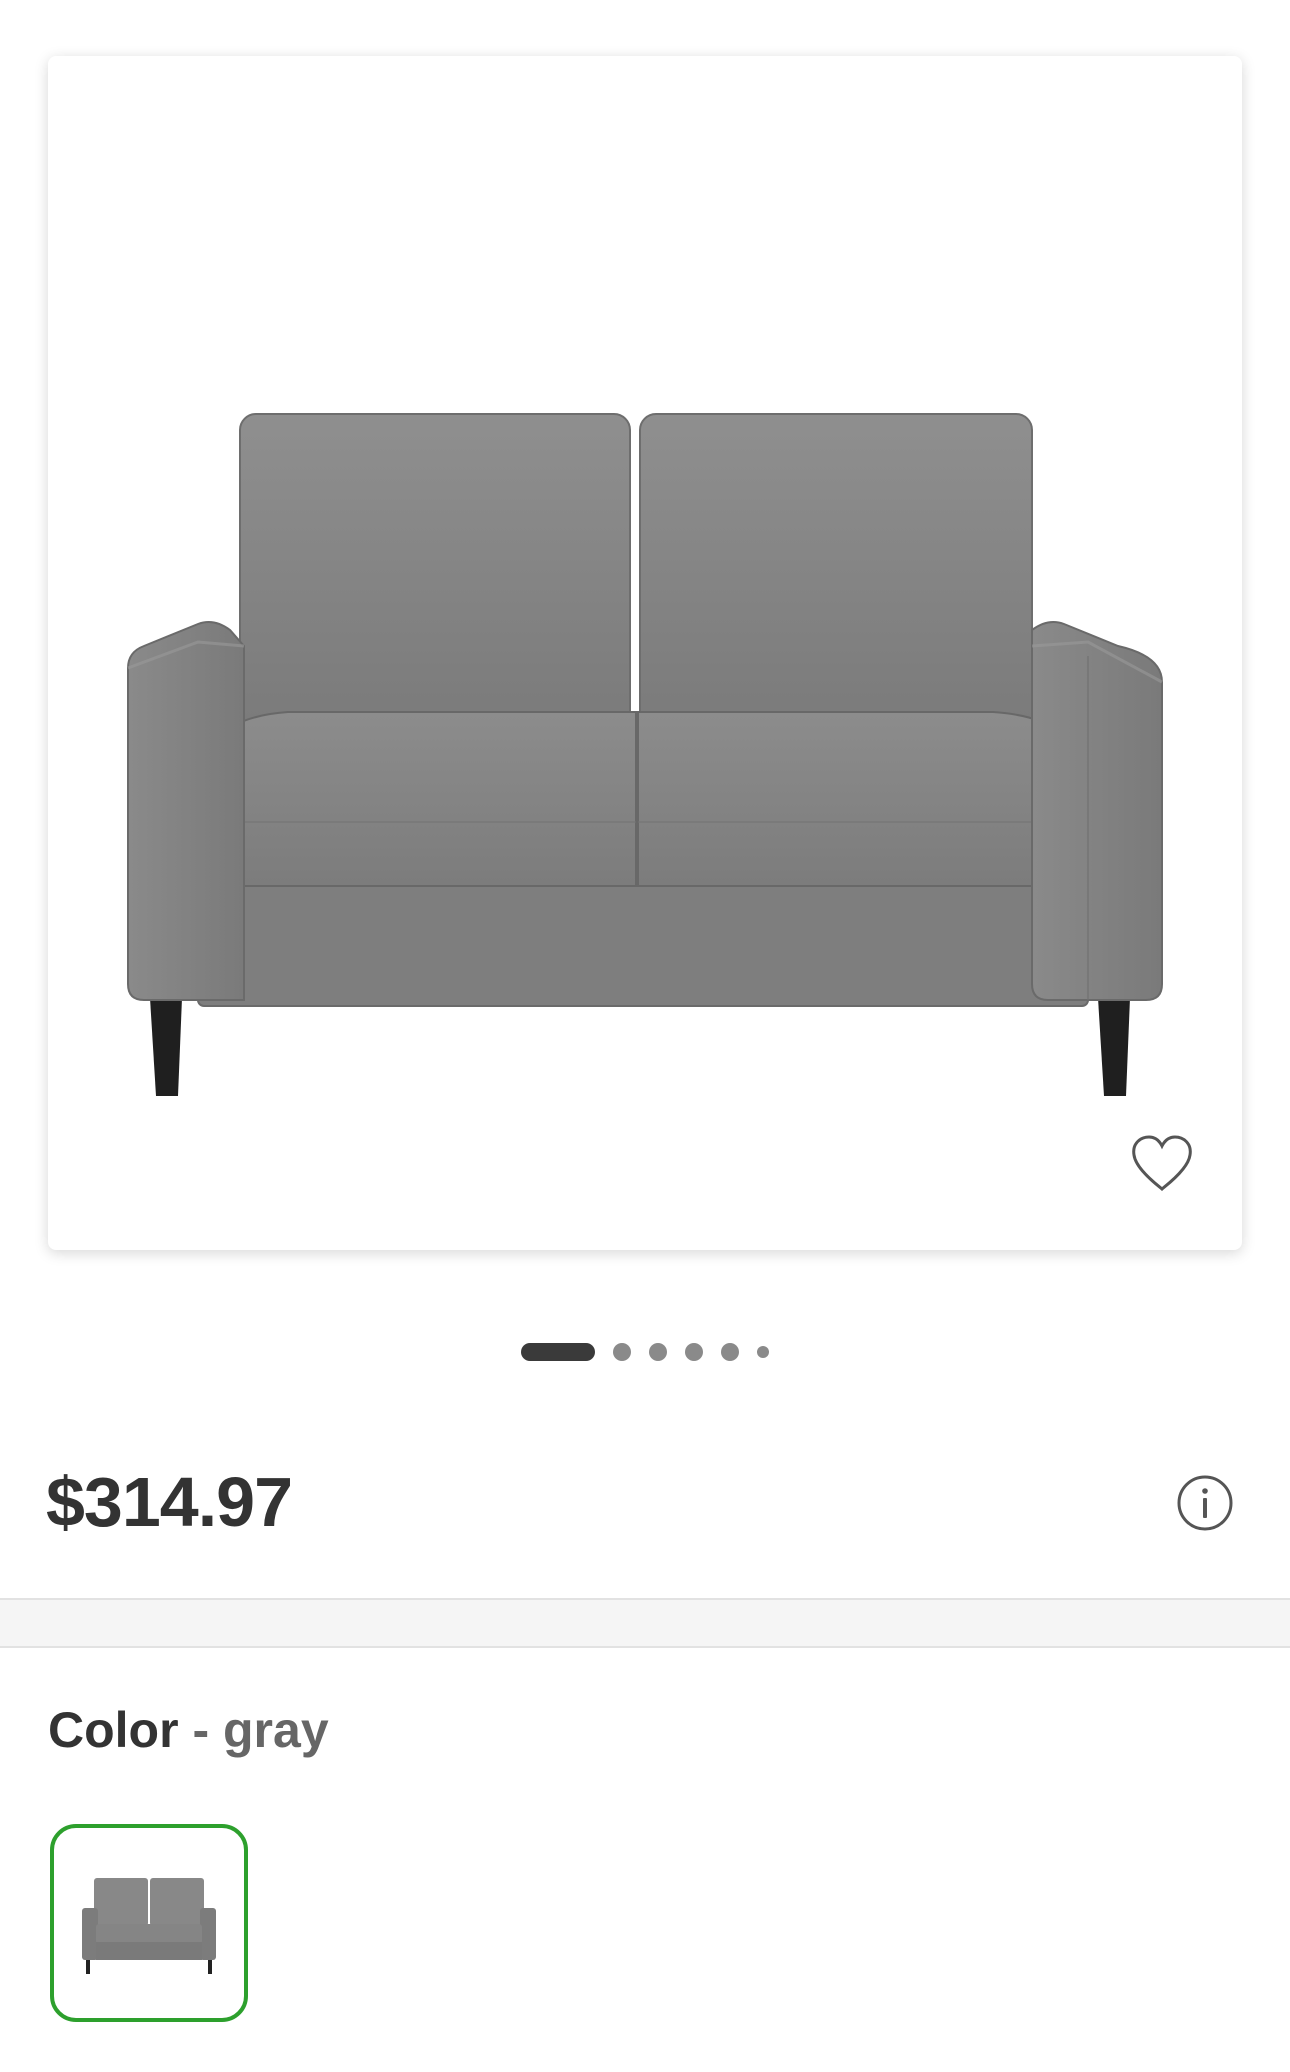  Describe the element at coordinates (645, 1623) in the screenshot. I see `section-divider` at that location.